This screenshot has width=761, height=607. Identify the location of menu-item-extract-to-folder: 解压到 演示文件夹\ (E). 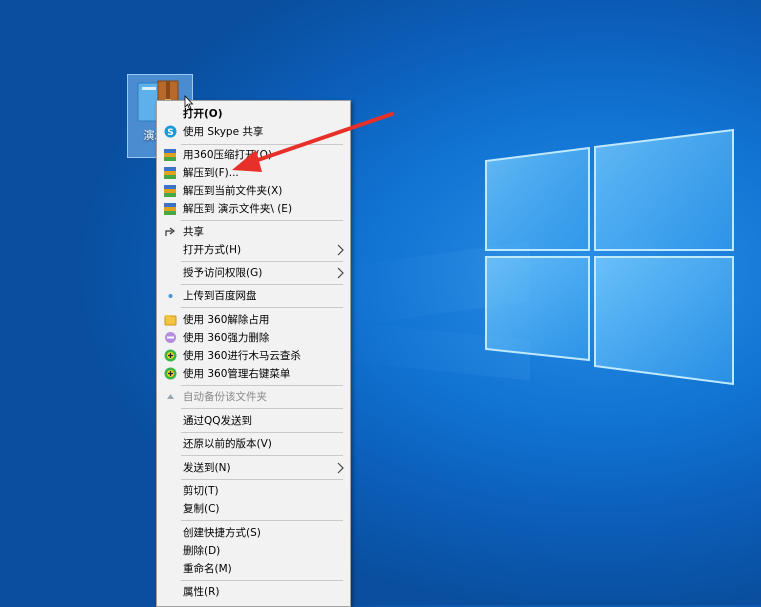
(253, 209).